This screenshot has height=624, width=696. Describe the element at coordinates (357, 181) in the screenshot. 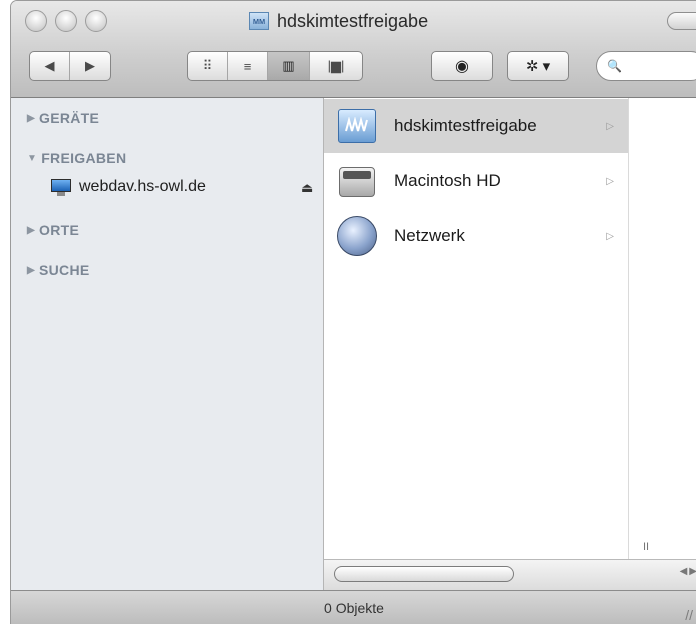

I see `hard-disk-icon` at that location.